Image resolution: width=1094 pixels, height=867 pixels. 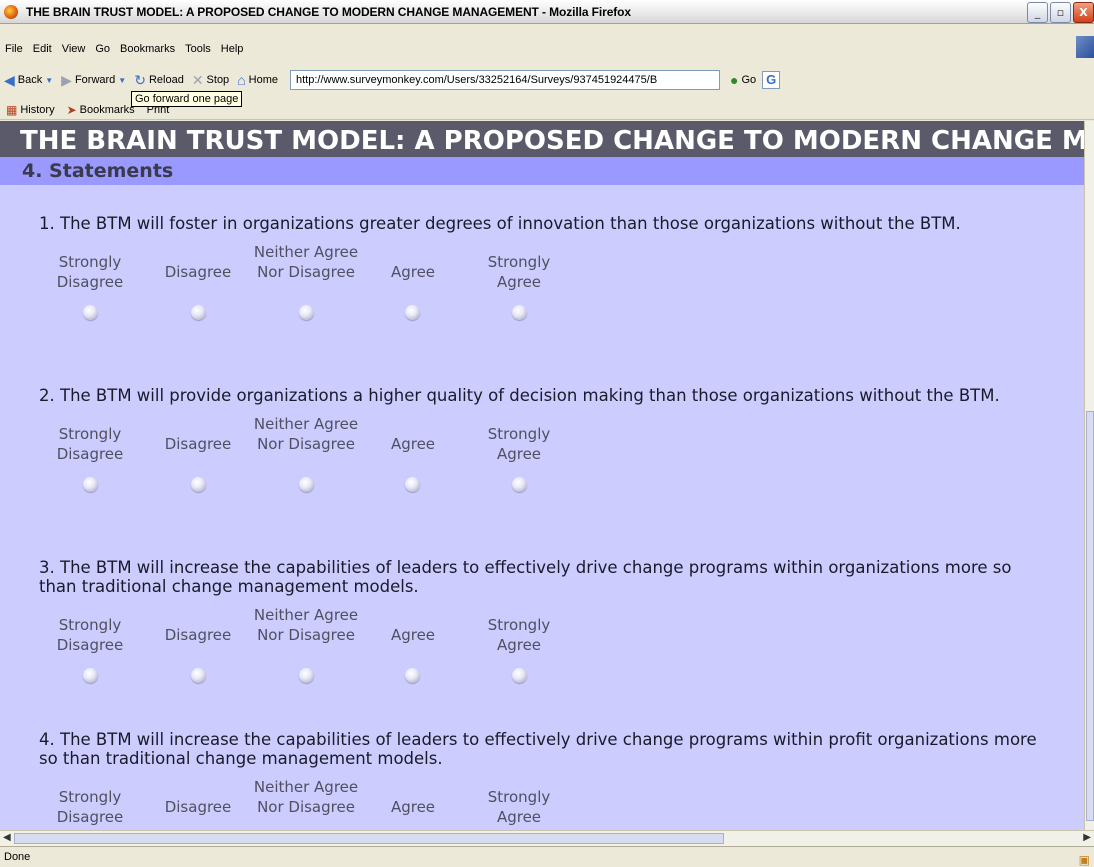 What do you see at coordinates (42, 49) in the screenshot?
I see `menu-edit: Edit` at bounding box center [42, 49].